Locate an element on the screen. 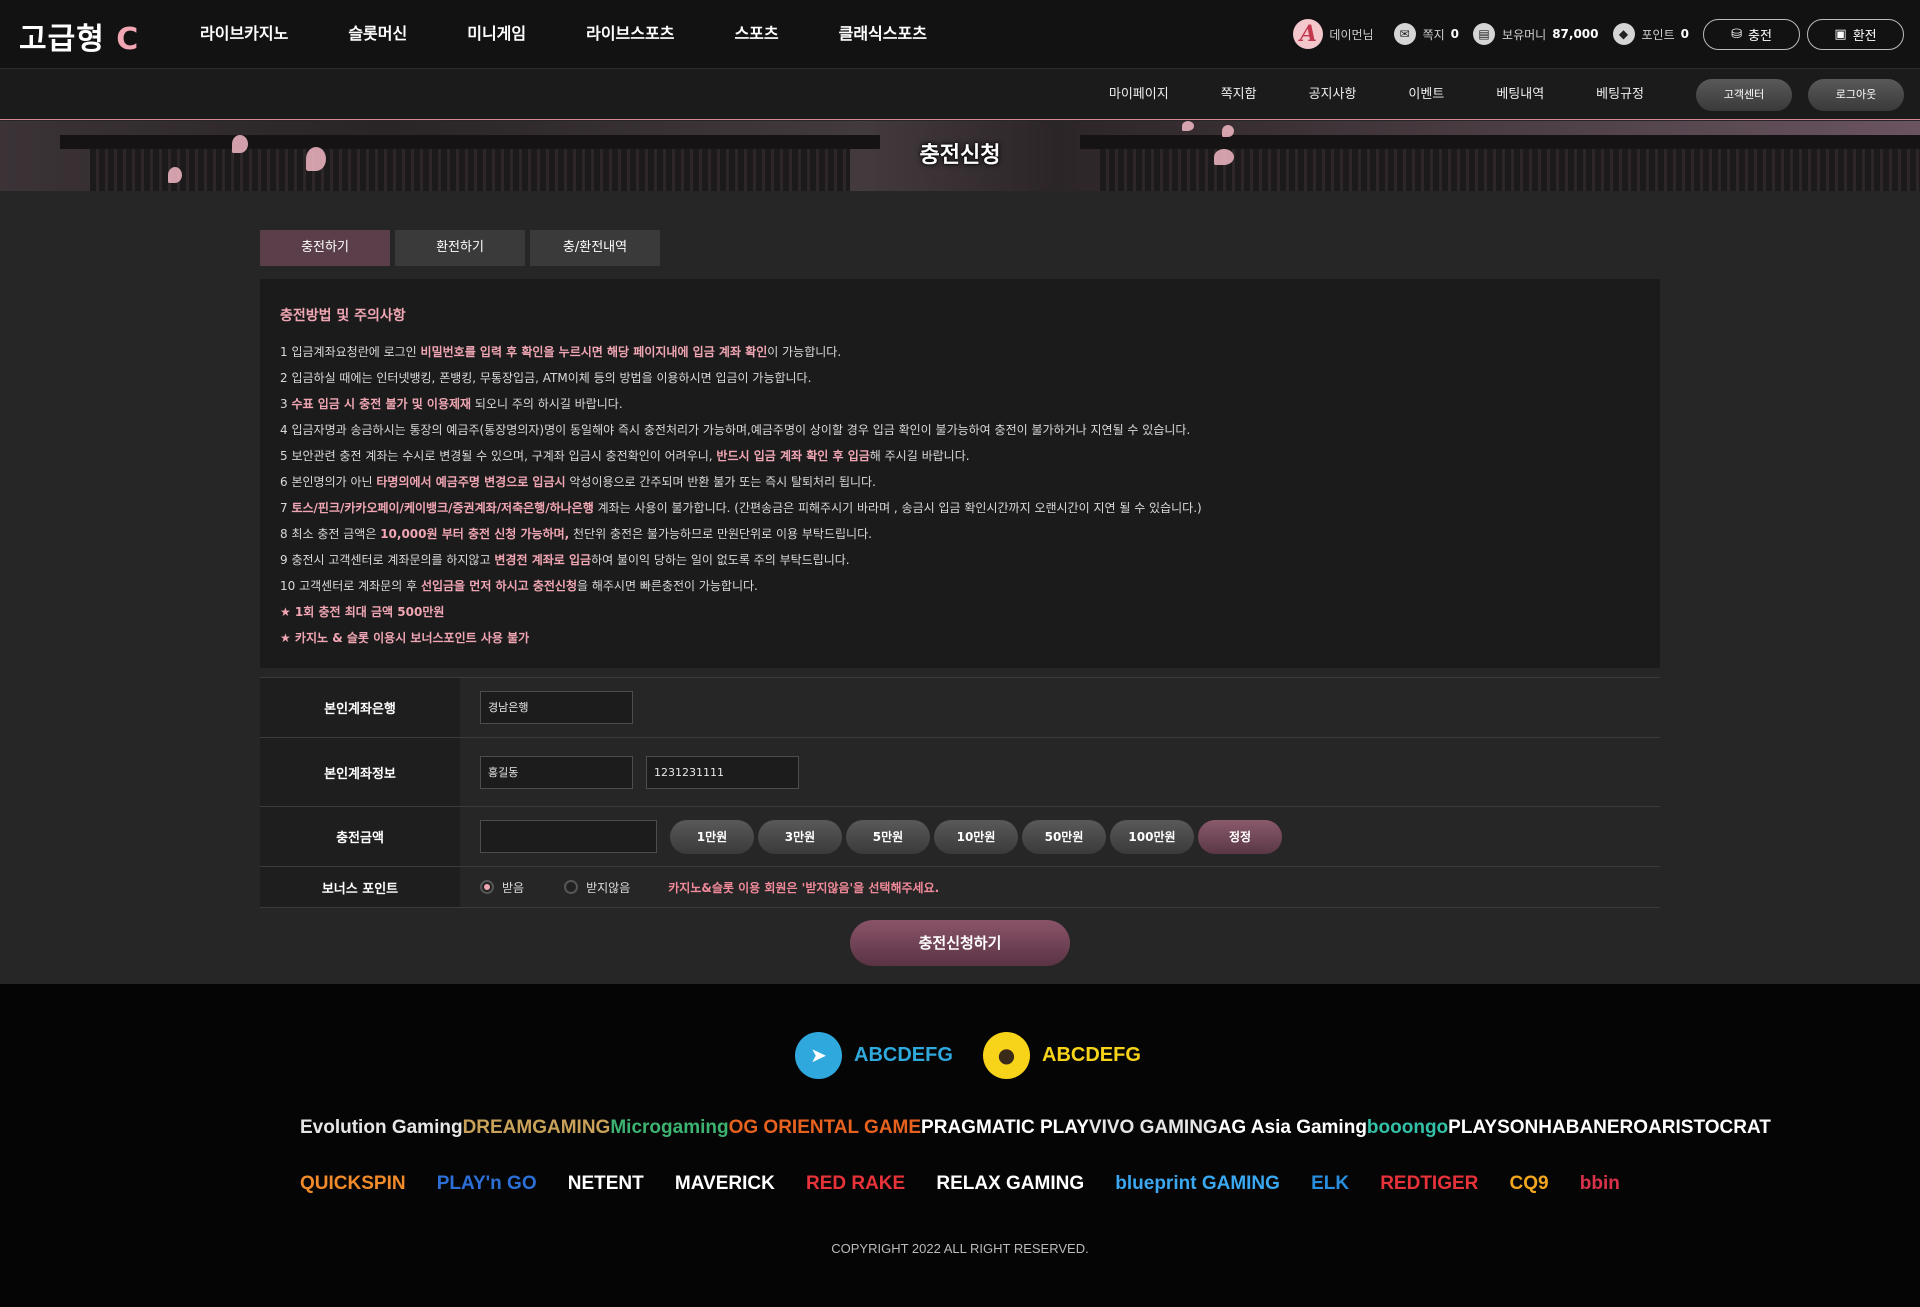 This screenshot has height=1307, width=1920. avatar: A is located at coordinates (1308, 34).